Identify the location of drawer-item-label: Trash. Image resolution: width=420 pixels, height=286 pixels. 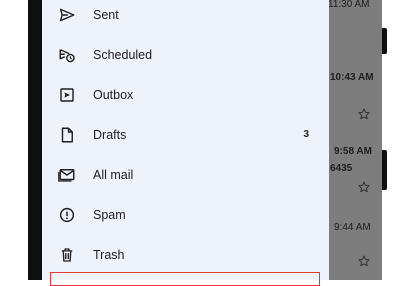
(109, 255).